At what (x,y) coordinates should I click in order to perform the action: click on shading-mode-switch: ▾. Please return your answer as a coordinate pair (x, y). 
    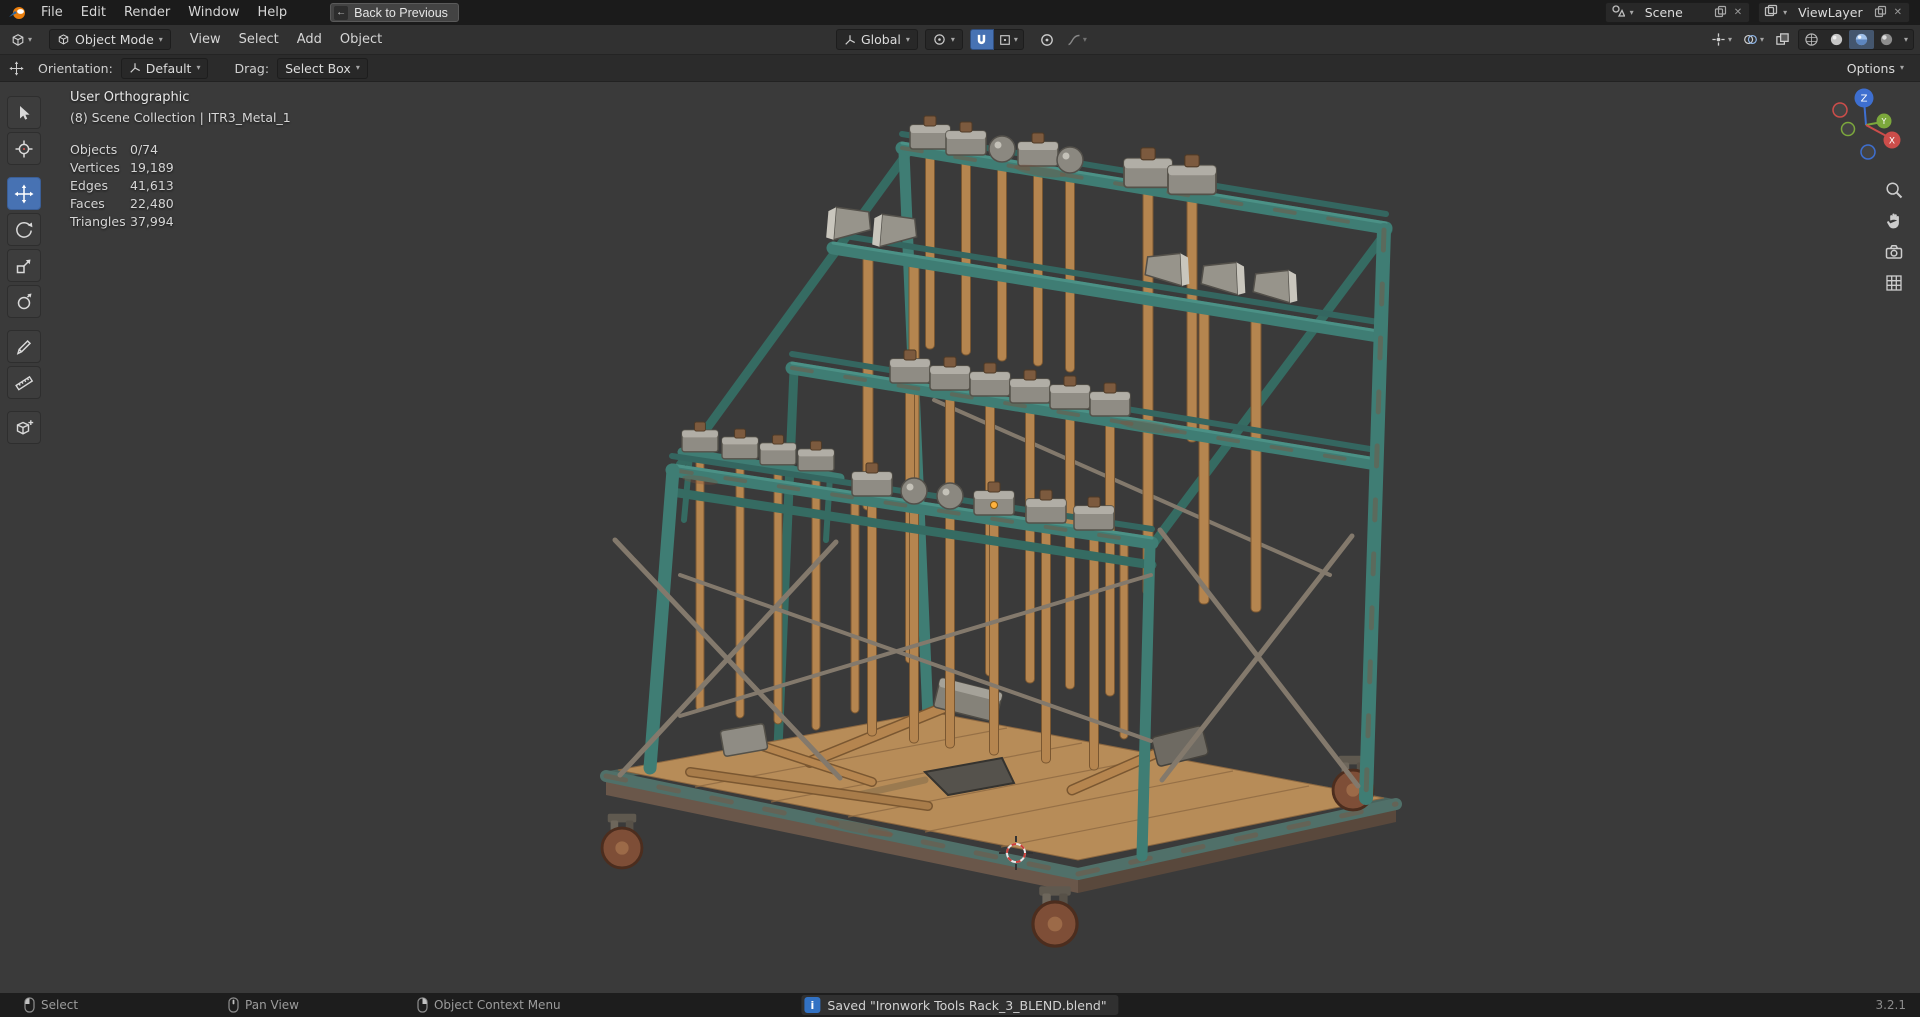
    Looking at the image, I should click on (1856, 39).